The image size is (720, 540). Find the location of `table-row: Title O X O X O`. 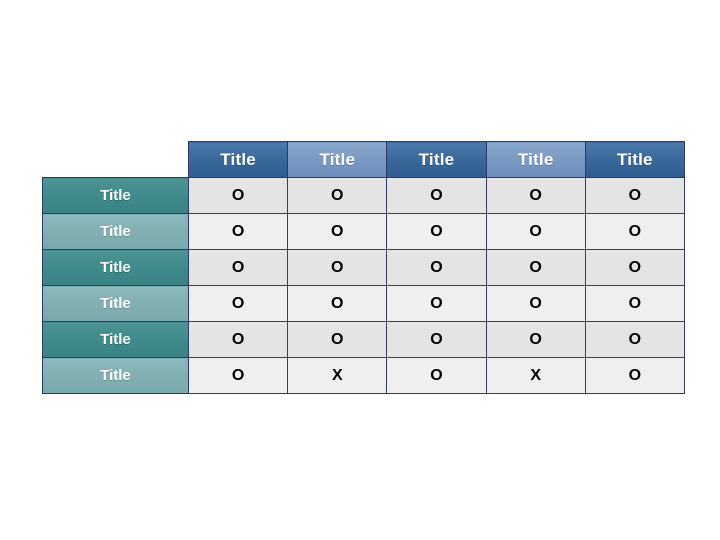

table-row: Title O X O X O is located at coordinates (363, 375).